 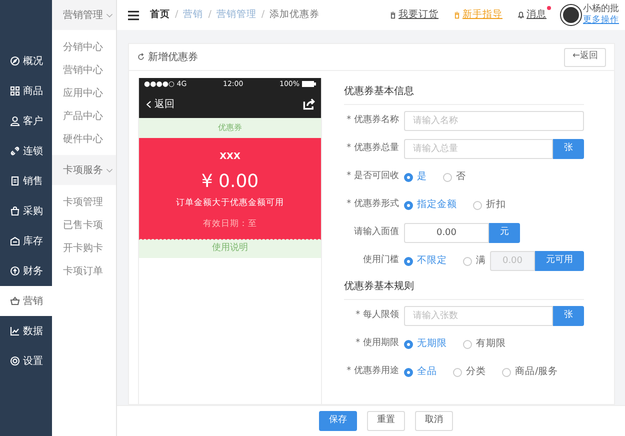 I want to click on sidebar-item: 库存, so click(x=26, y=241).